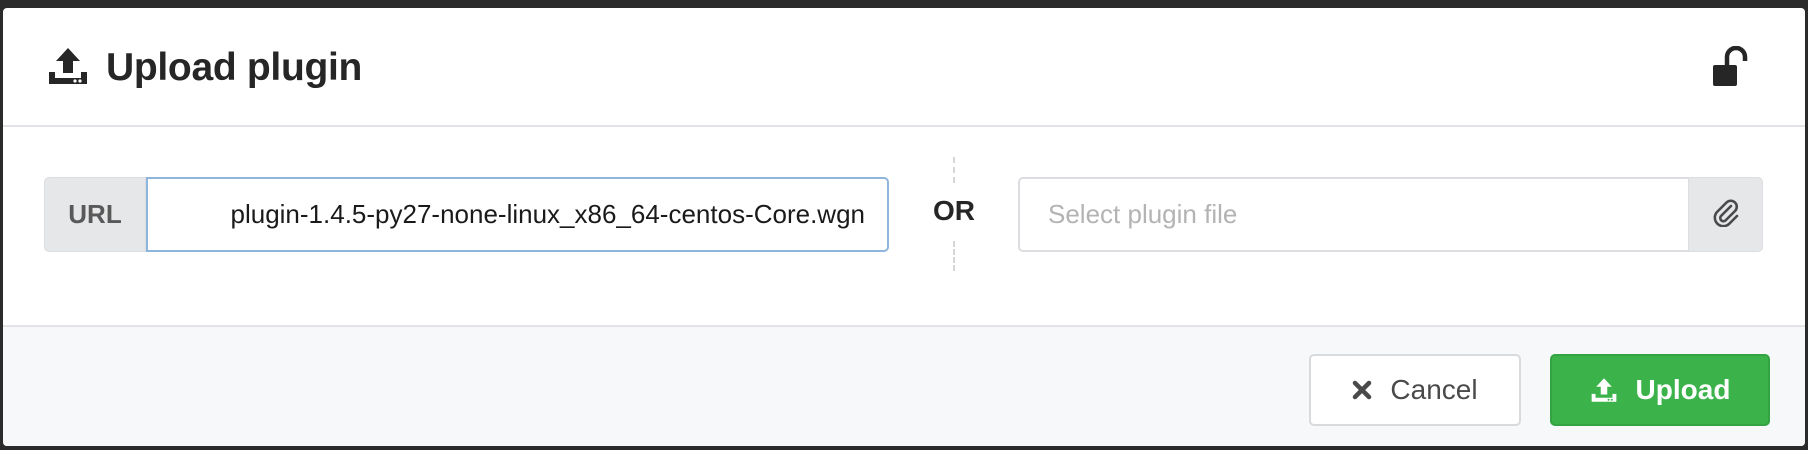  I want to click on divider-line-top, so click(954, 170).